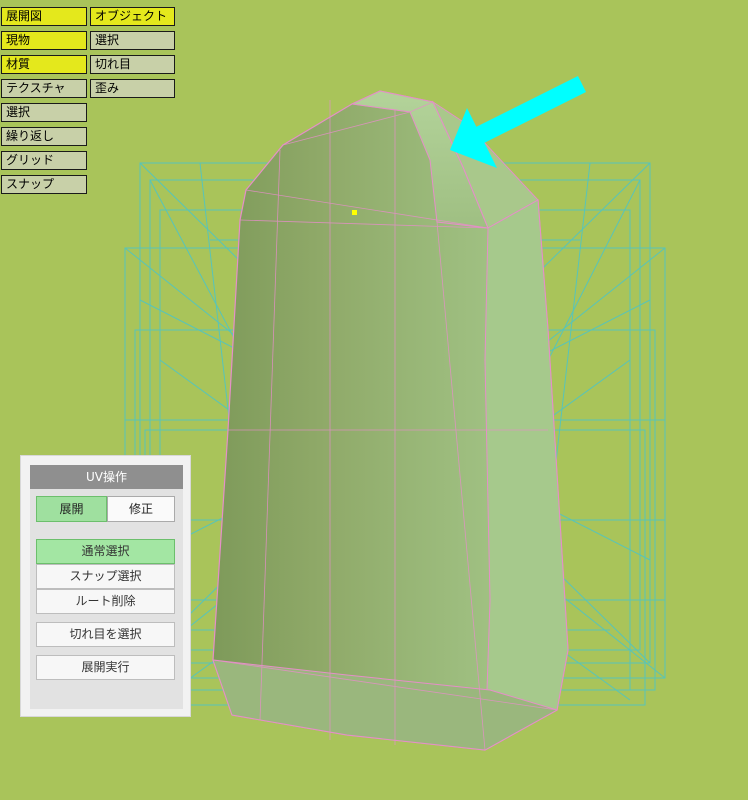 The width and height of the screenshot is (748, 800). What do you see at coordinates (105, 634) in the screenshot?
I see `select-seam-button: 切れ目を選択` at bounding box center [105, 634].